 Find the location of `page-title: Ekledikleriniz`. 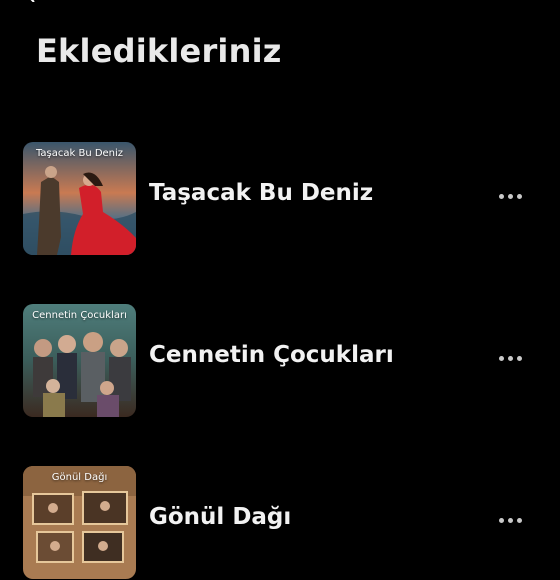

page-title: Ekledikleriniz is located at coordinates (159, 51).